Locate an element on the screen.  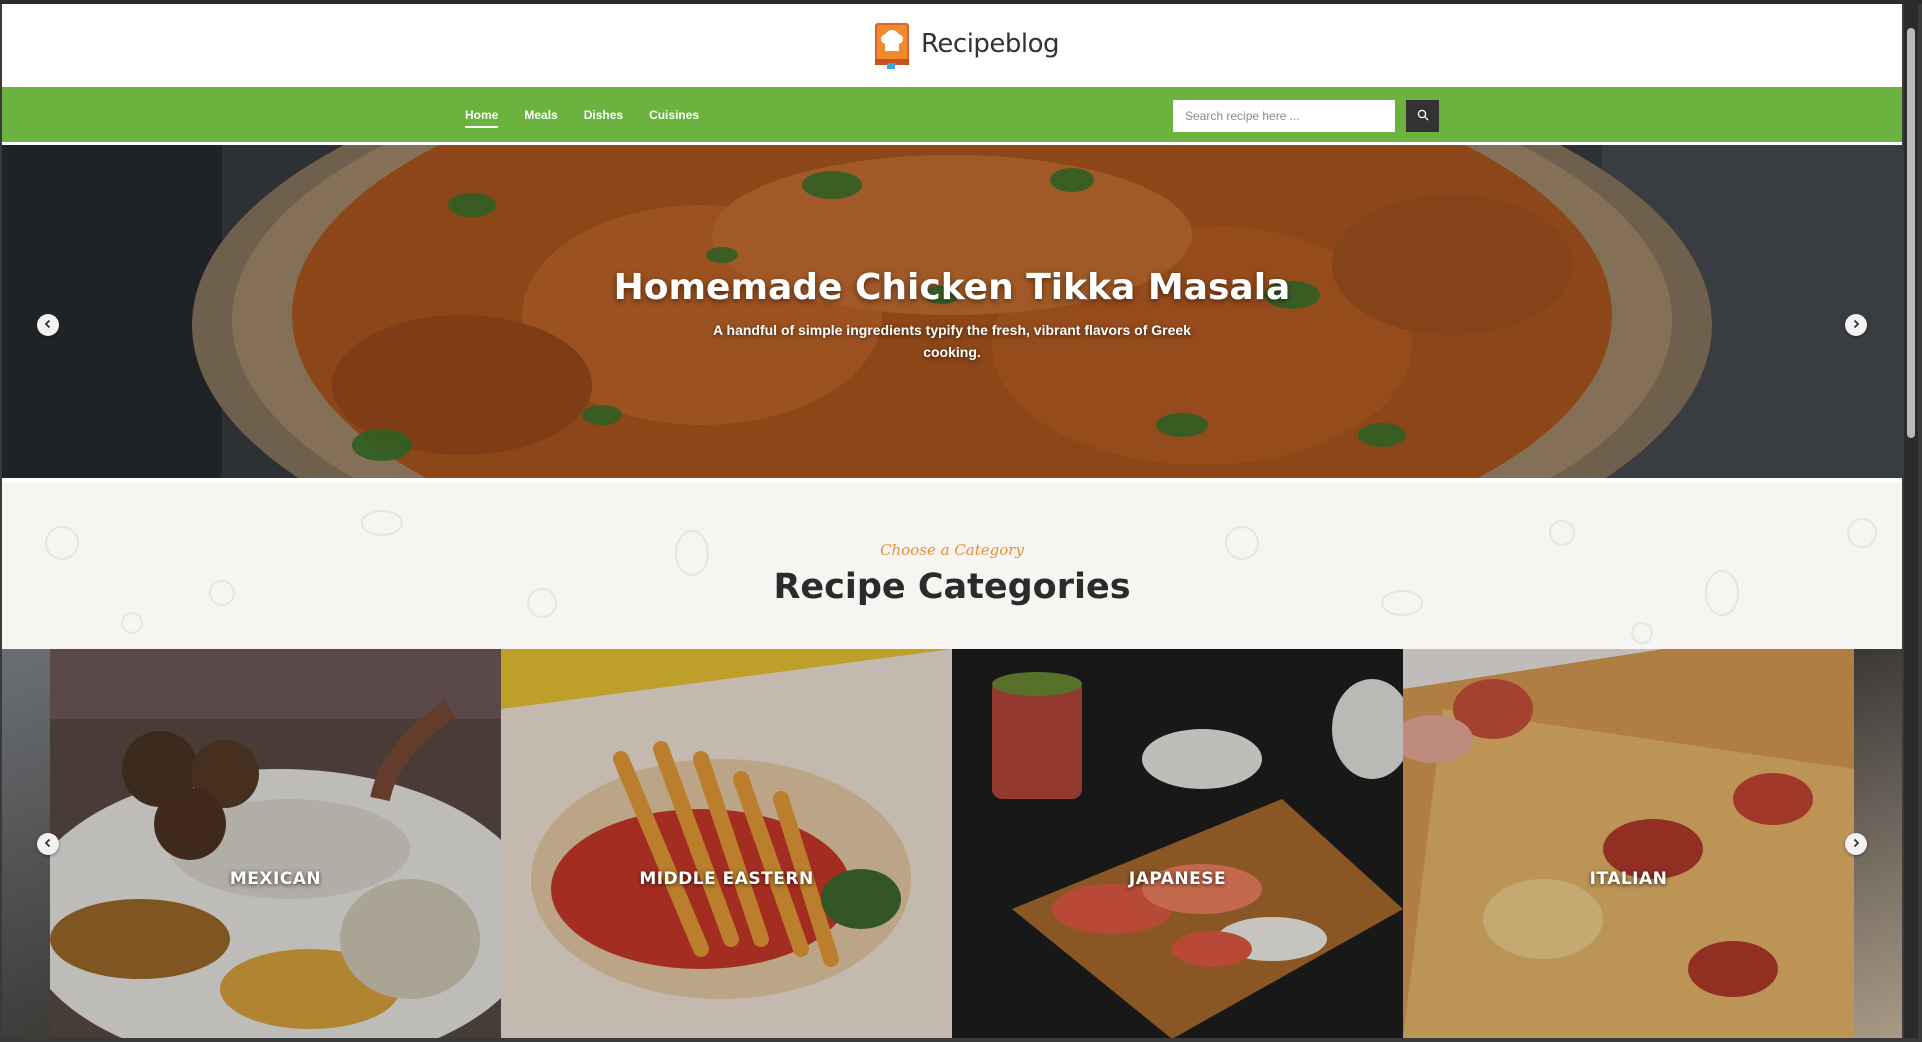
category-card-japanese: JAPANESE is located at coordinates (1177, 843).